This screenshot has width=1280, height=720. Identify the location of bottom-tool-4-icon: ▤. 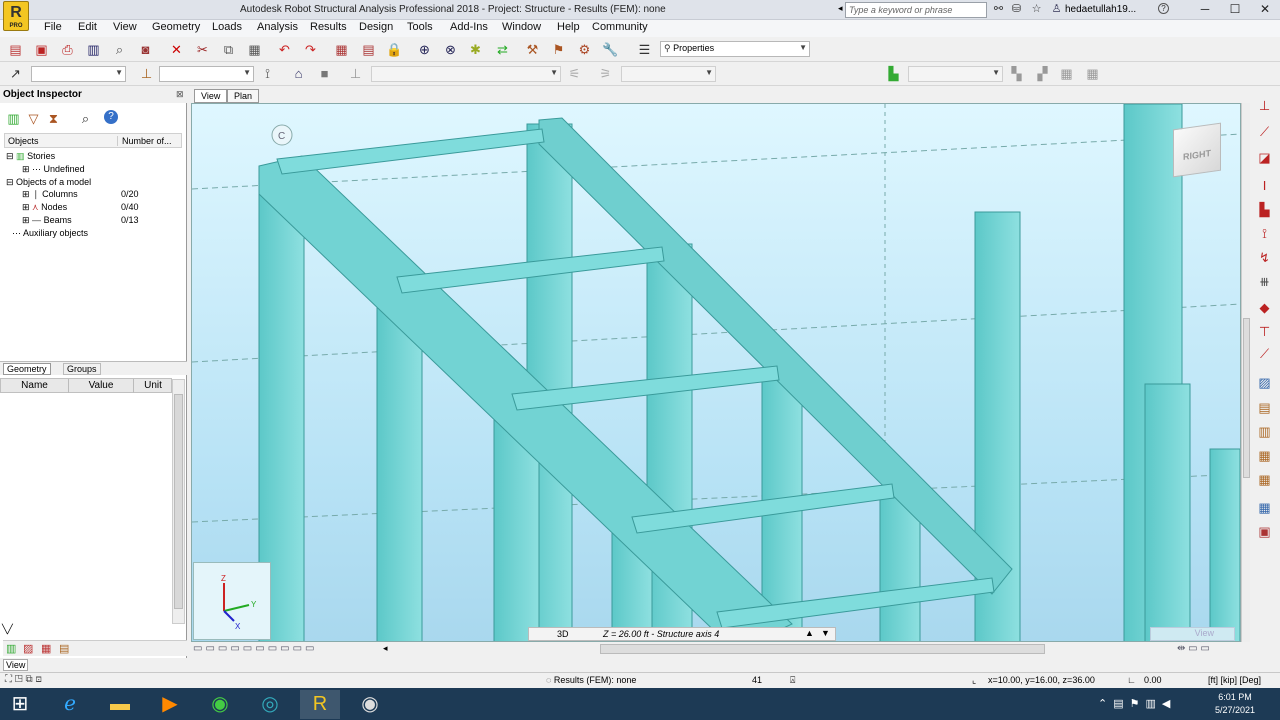
(64, 648).